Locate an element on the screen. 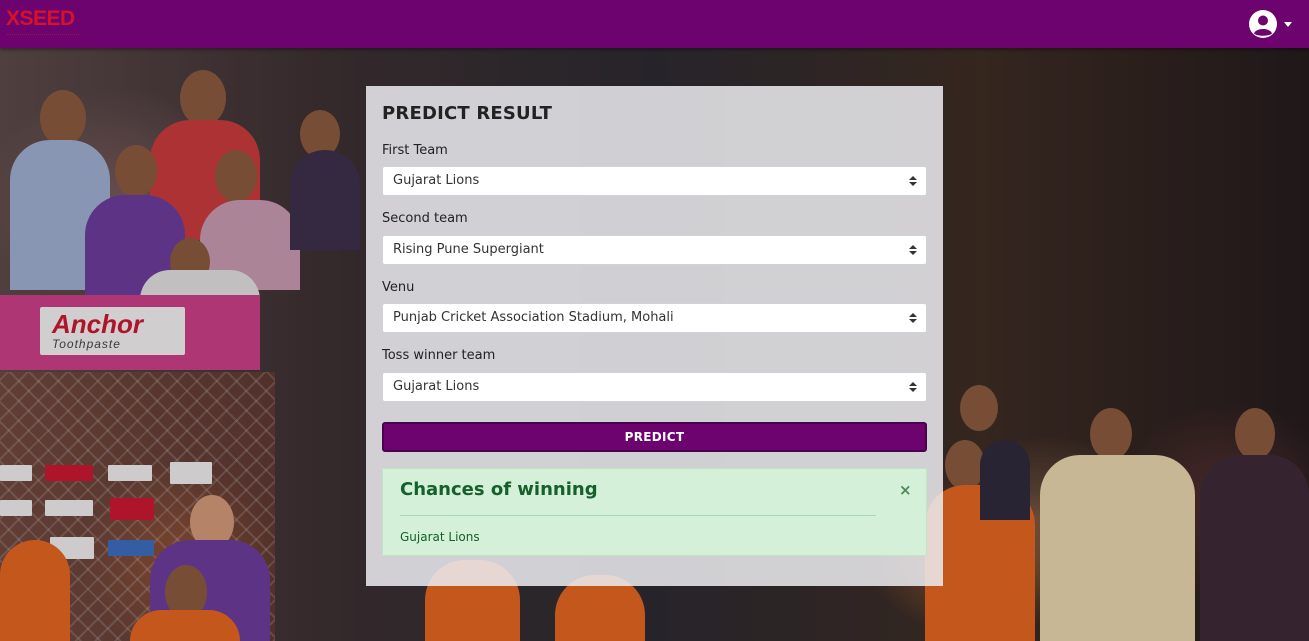 Image resolution: width=1309 pixels, height=641 pixels. second-team-label: Second team is located at coordinates (425, 218).